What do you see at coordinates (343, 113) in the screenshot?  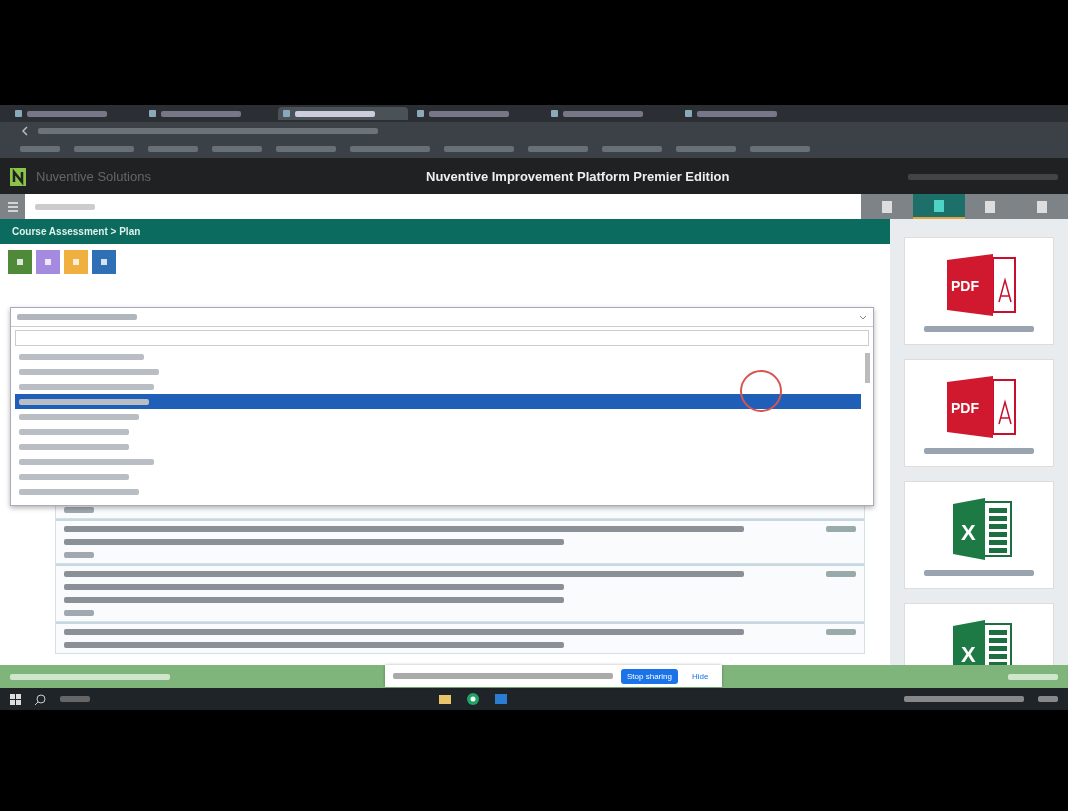 I see `browser-tab` at bounding box center [343, 113].